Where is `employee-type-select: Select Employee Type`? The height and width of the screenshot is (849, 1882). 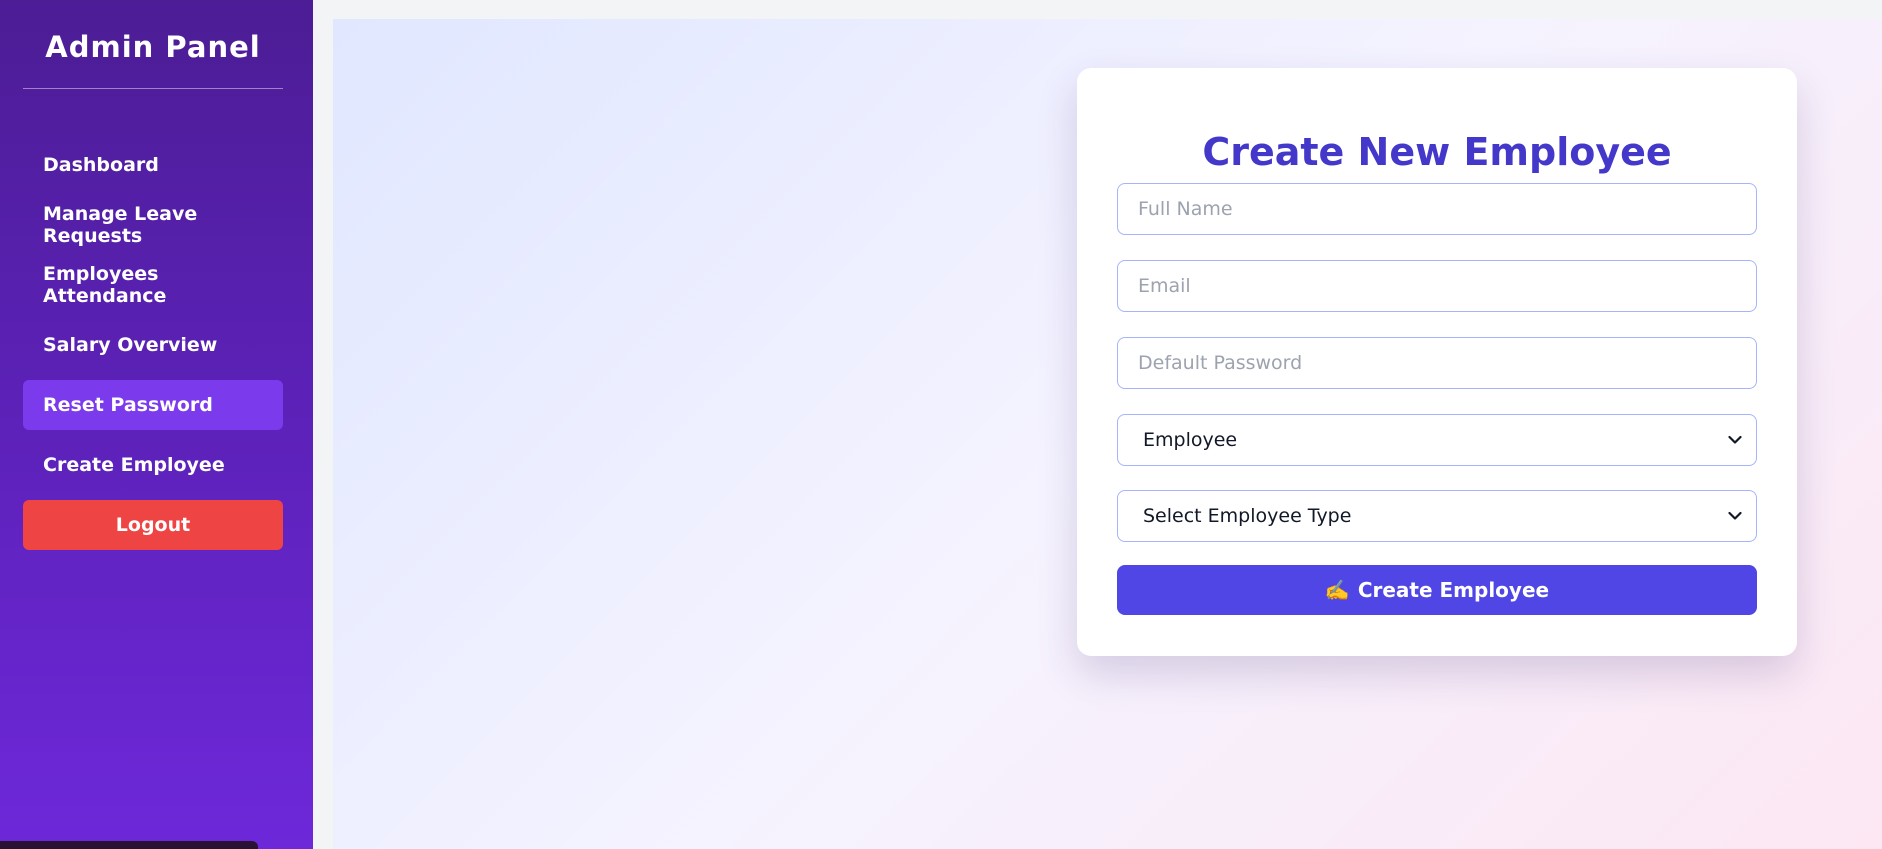
employee-type-select: Select Employee Type is located at coordinates (1437, 516).